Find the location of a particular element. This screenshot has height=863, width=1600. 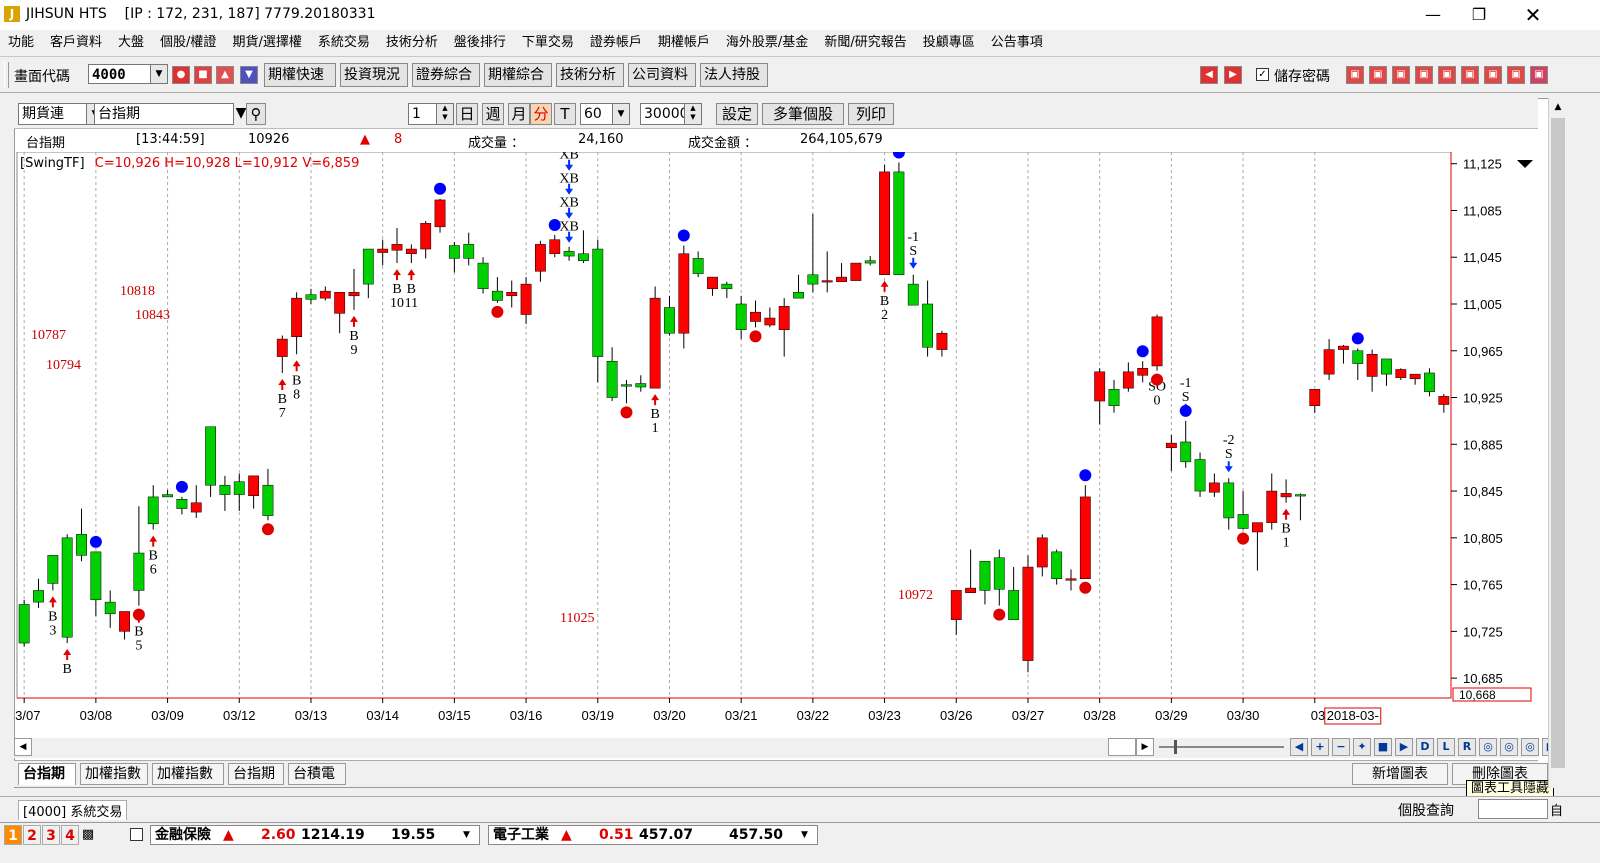

ticker-item-0: 金融保險 ▲ 2.60 1214.19 19.55 ▼ is located at coordinates (315, 835).